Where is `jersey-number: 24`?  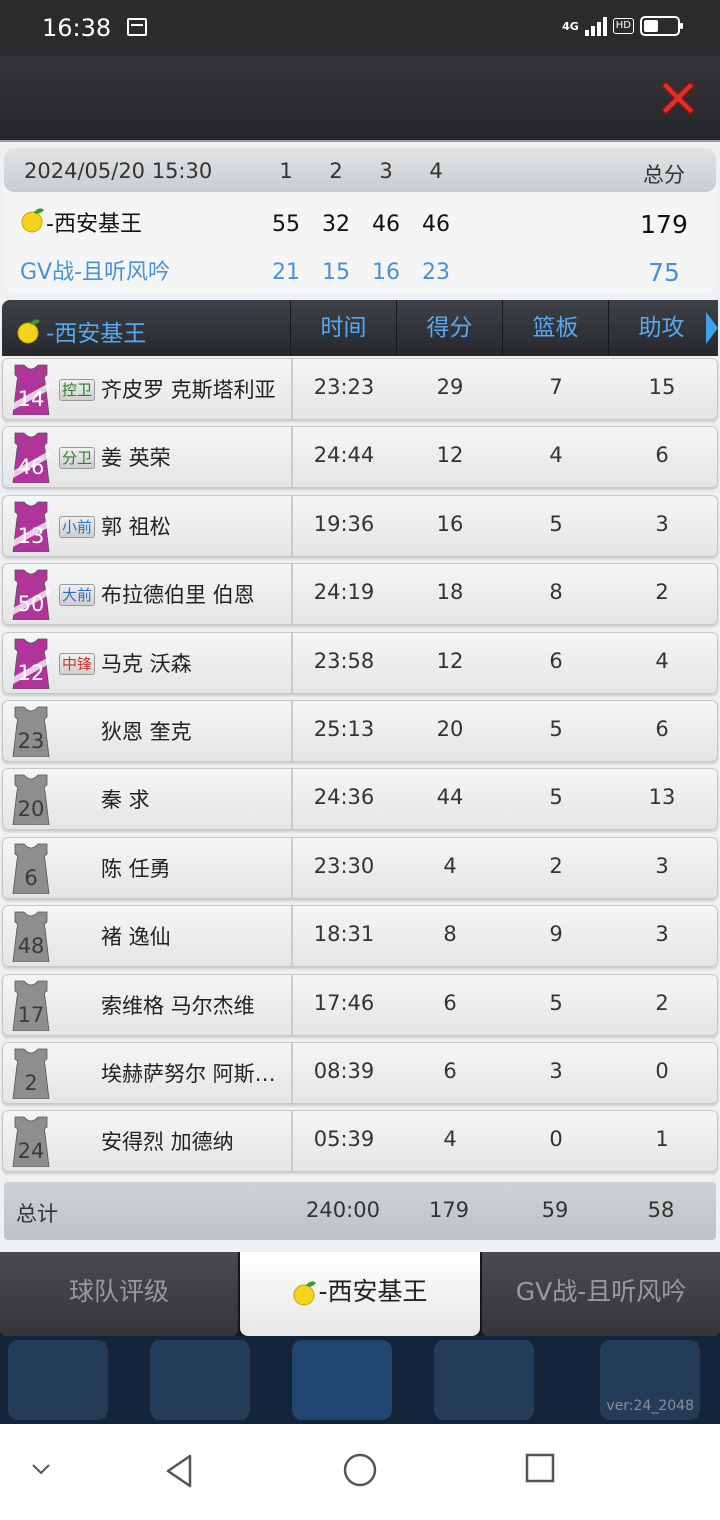
jersey-number: 24 is located at coordinates (31, 1151).